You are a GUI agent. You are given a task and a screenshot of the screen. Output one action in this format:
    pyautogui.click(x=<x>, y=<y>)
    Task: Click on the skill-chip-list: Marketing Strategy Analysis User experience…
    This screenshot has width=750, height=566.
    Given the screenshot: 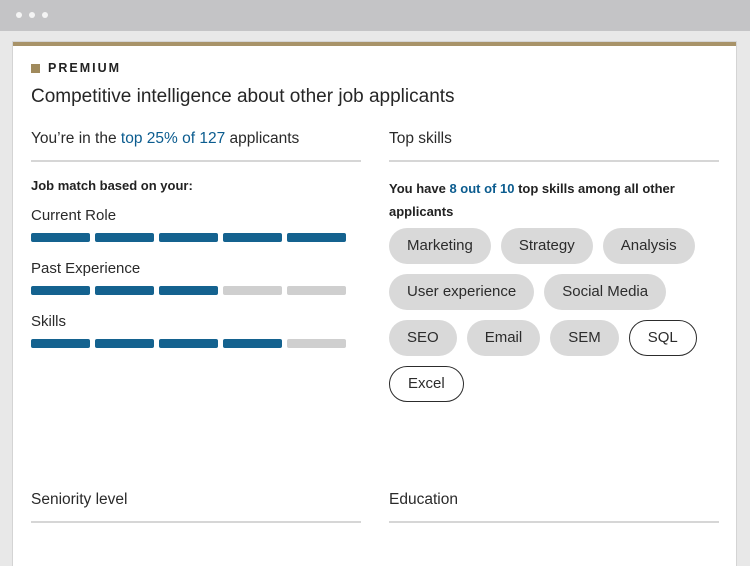 What is the action you would take?
    pyautogui.click(x=549, y=320)
    